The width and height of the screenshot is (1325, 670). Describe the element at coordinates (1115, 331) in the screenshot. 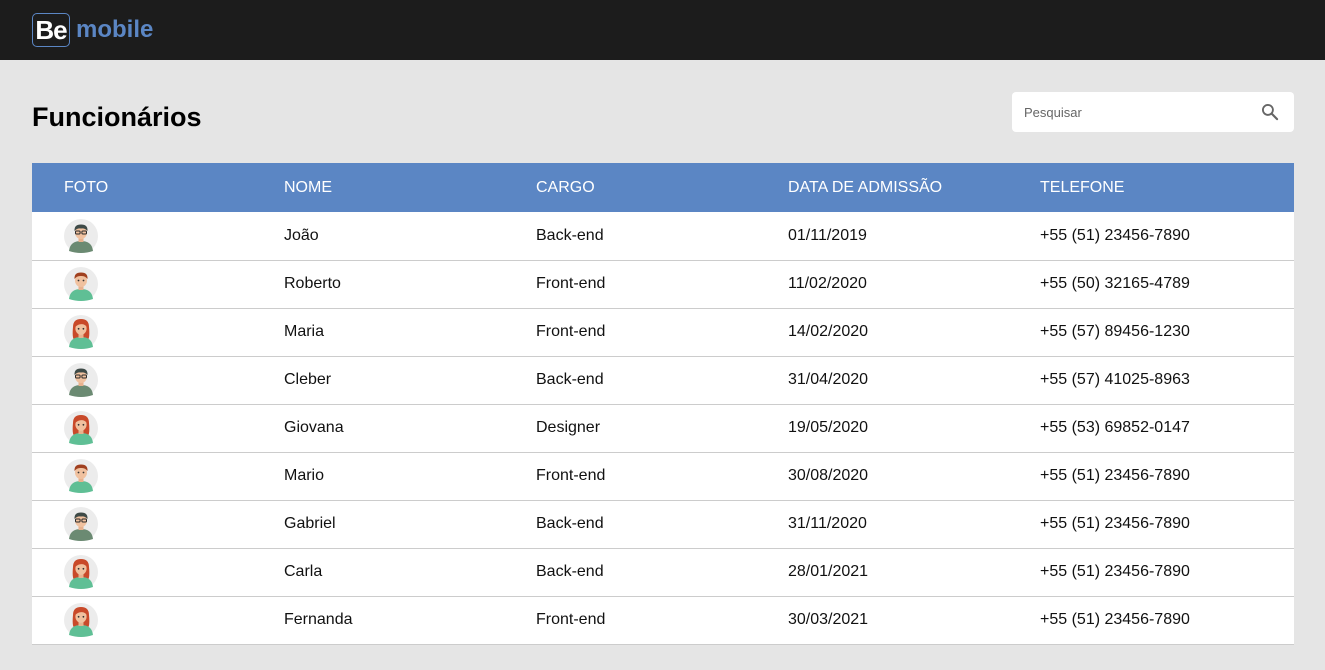

I see `employee-phone: +55 (57) 89456-1230` at that location.